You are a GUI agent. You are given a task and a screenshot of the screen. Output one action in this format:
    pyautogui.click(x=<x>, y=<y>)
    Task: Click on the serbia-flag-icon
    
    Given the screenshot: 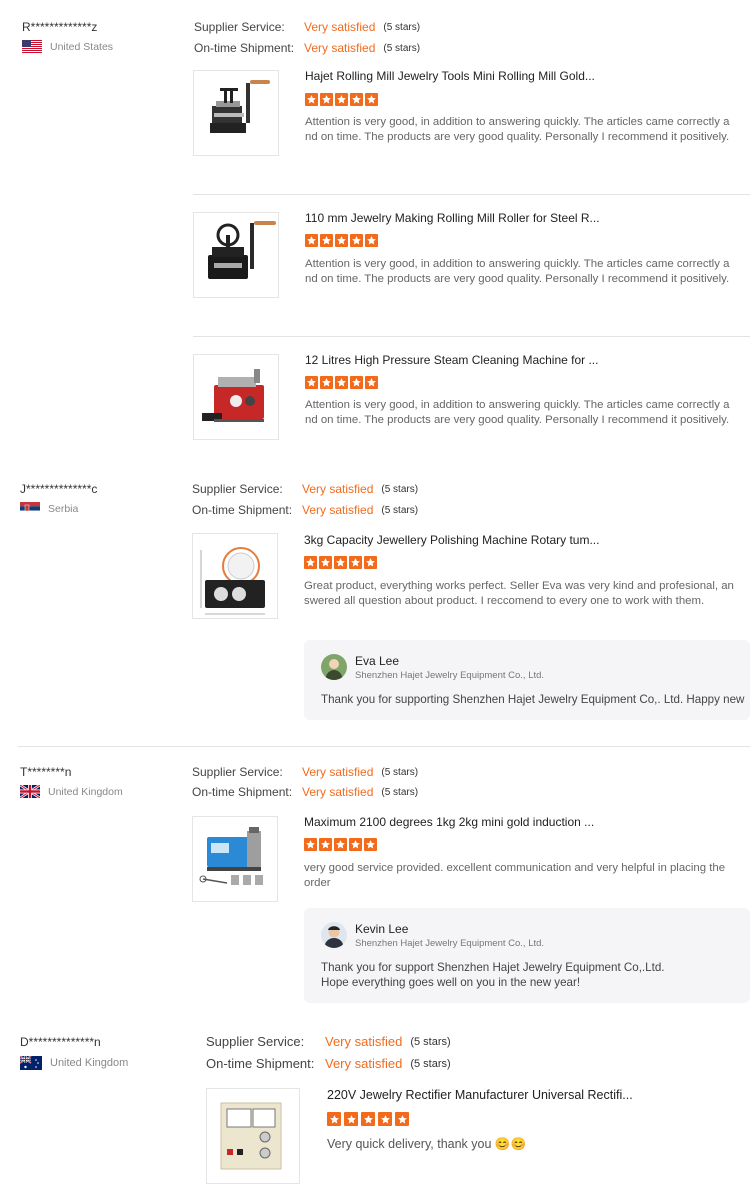 What is the action you would take?
    pyautogui.click(x=30, y=508)
    